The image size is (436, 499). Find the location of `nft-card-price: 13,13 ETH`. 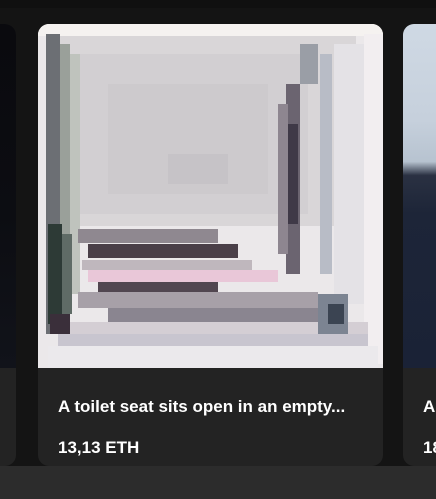

nft-card-price: 13,13 ETH is located at coordinates (99, 447).